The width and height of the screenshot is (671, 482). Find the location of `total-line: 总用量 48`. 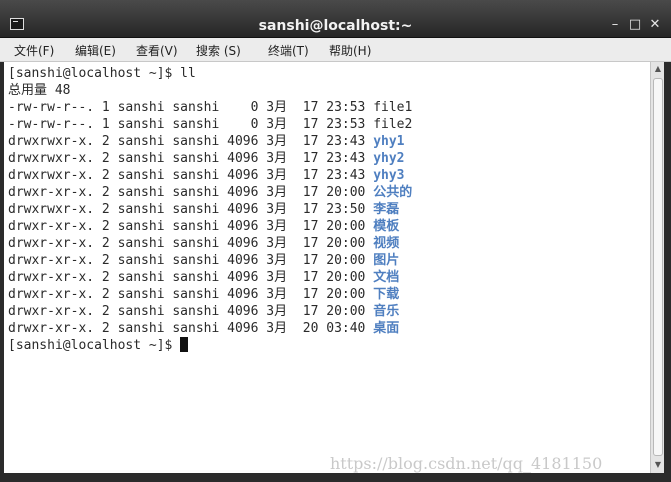

total-line: 总用量 48 is located at coordinates (39, 90).